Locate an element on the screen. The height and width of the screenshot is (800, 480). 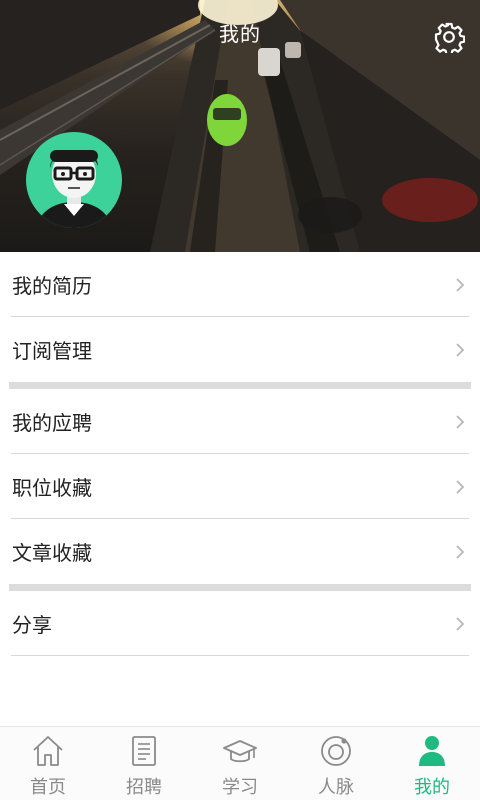
tab-label: 人脉 is located at coordinates (336, 787).